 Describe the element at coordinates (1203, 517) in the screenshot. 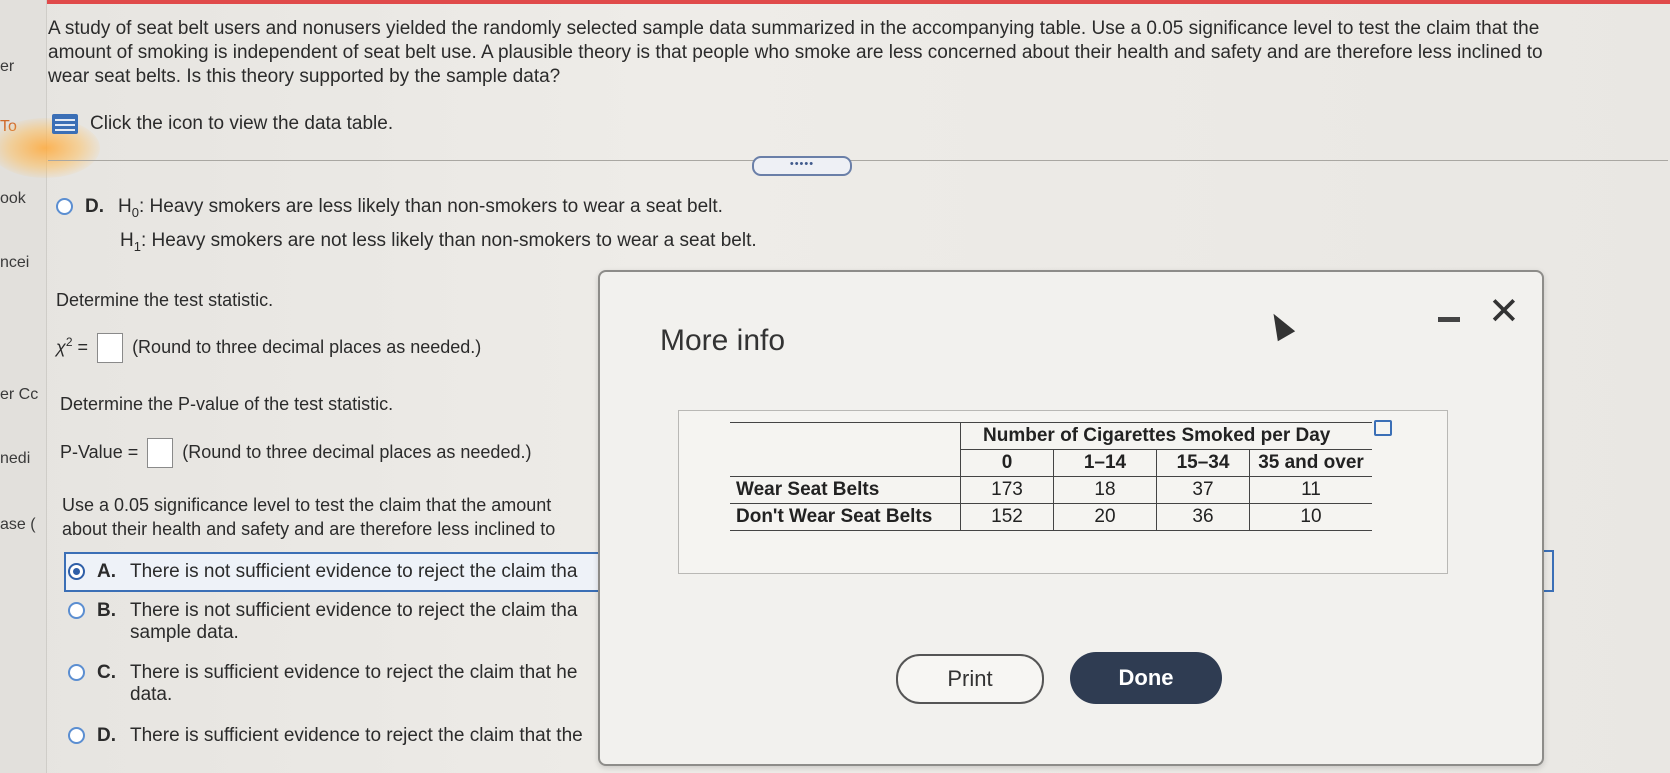

I see `table-cell: 36` at that location.